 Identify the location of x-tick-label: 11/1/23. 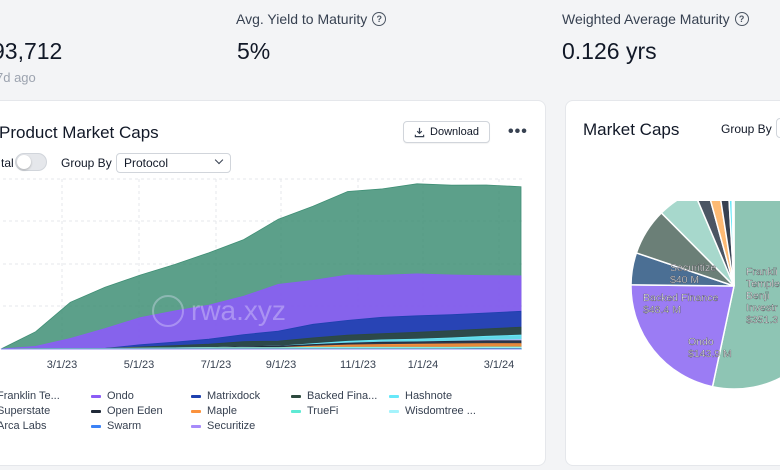
(358, 365).